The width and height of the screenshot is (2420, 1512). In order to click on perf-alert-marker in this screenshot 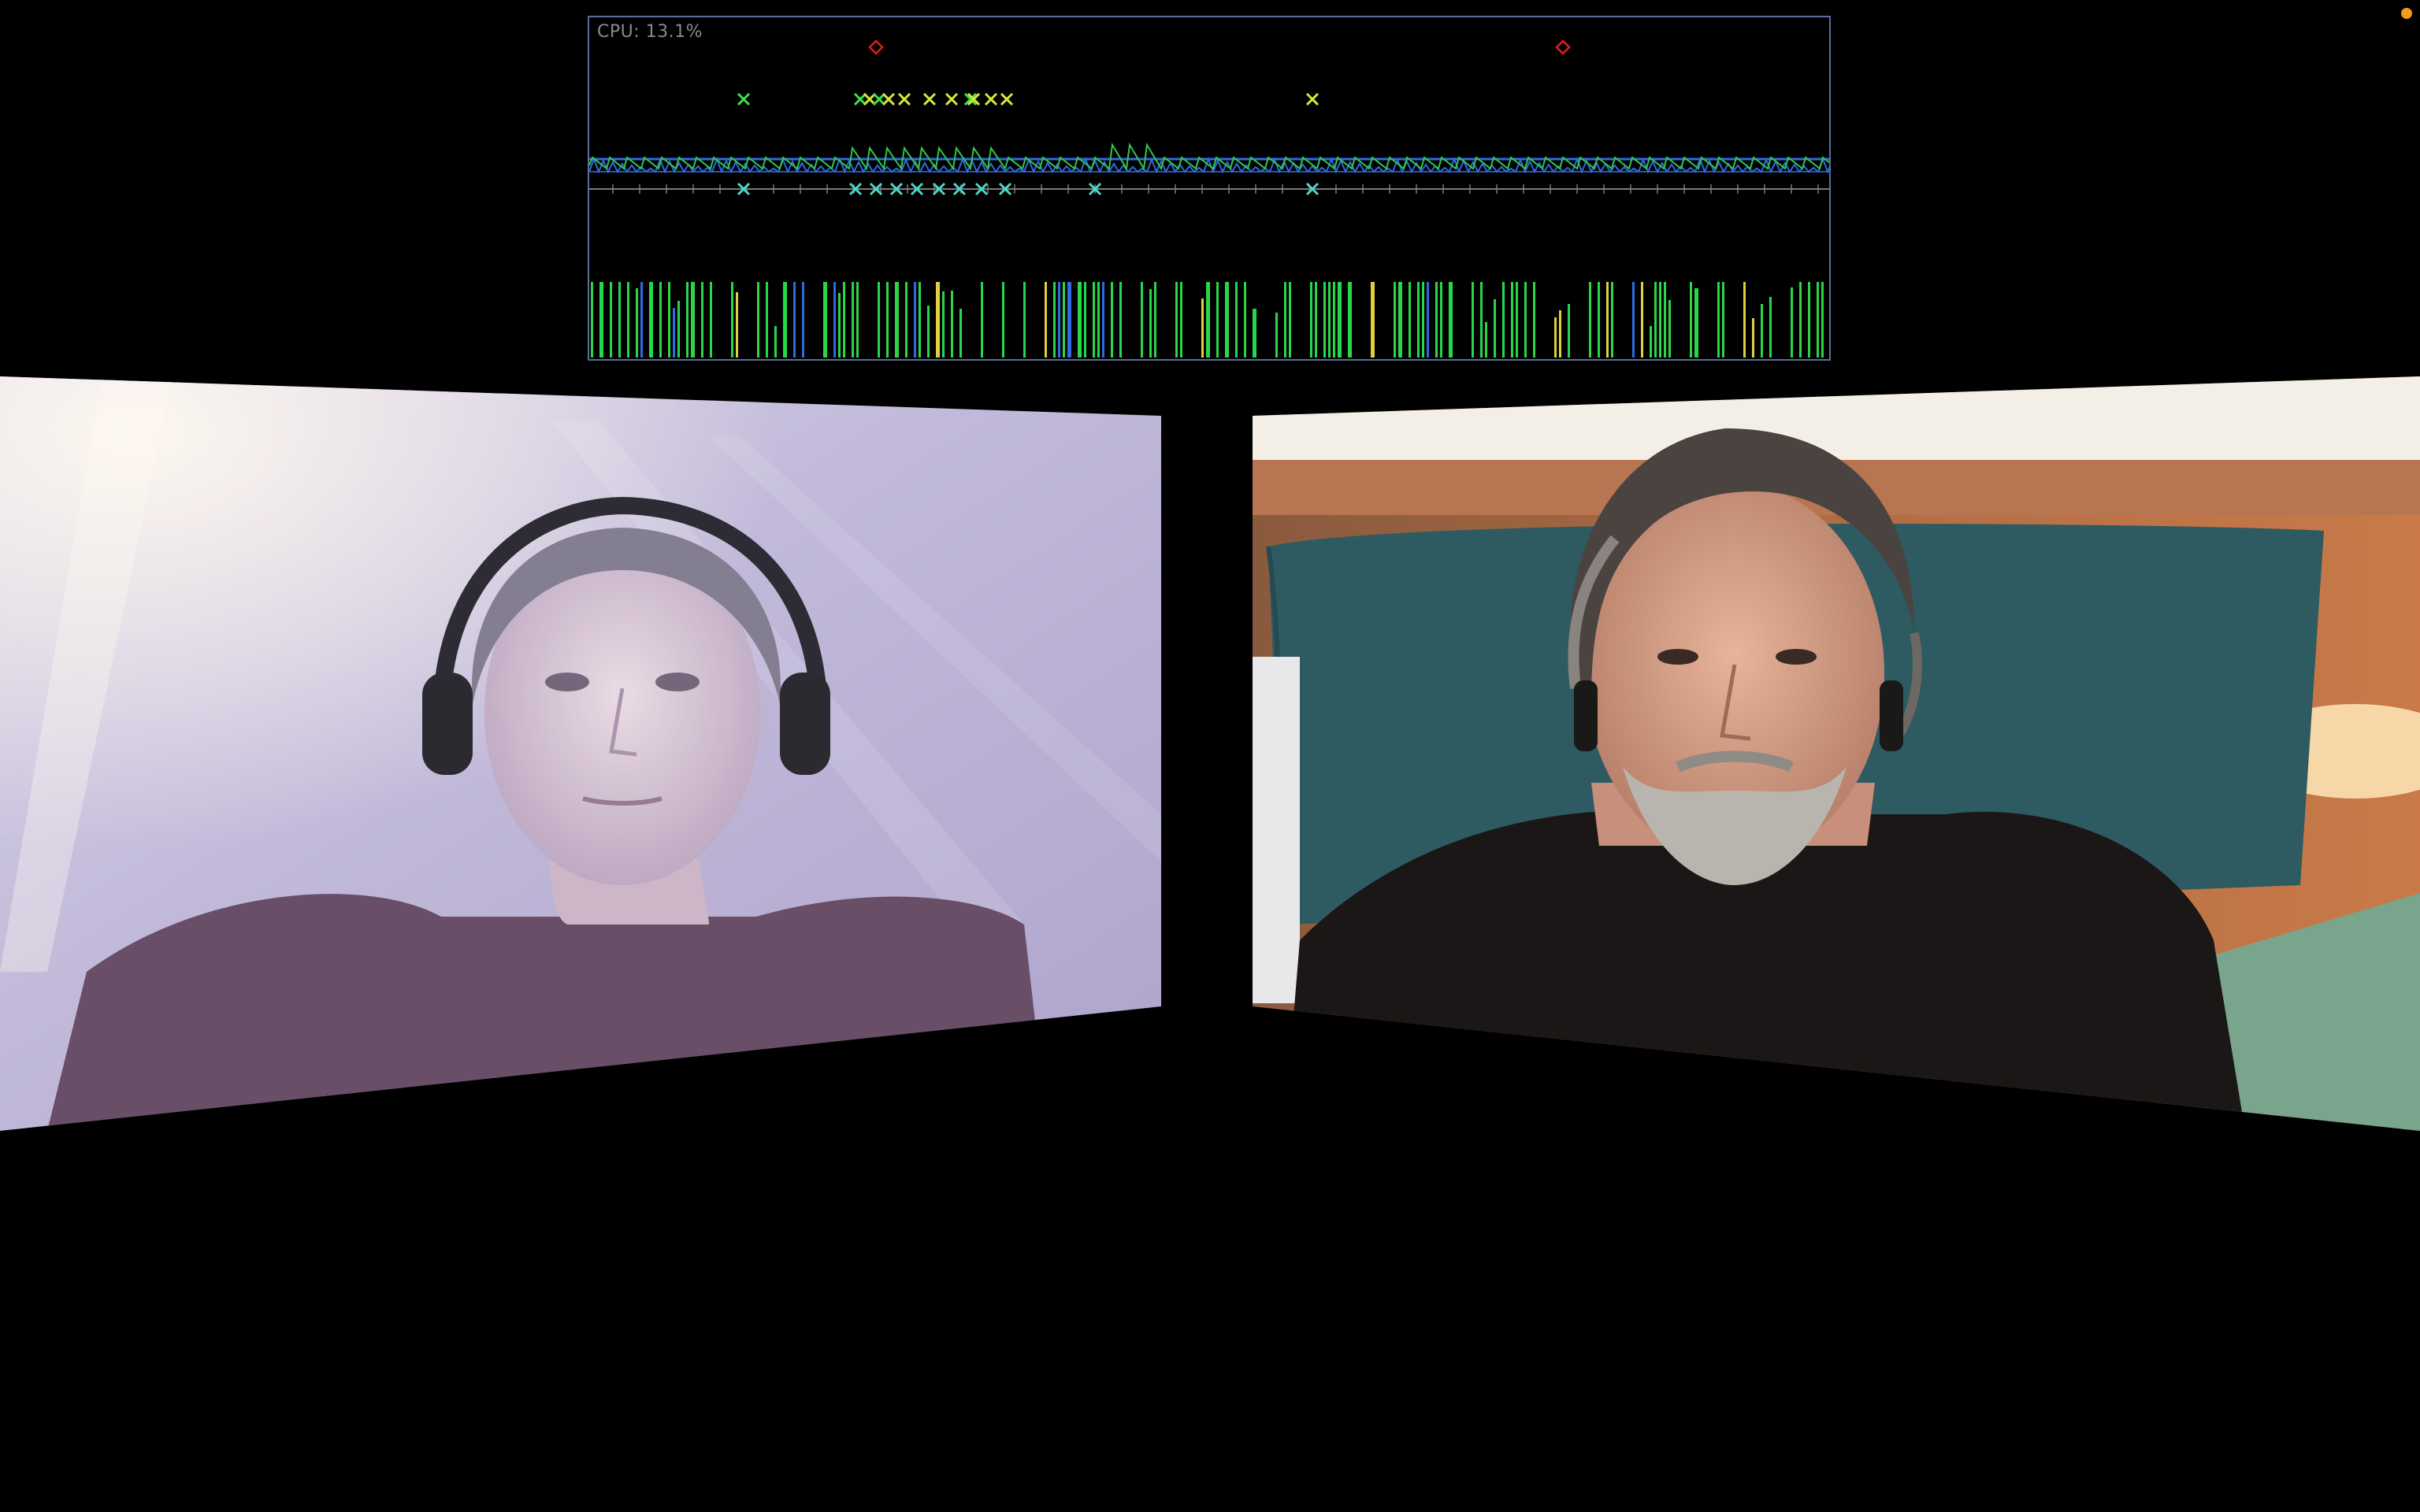, I will do `click(876, 47)`.